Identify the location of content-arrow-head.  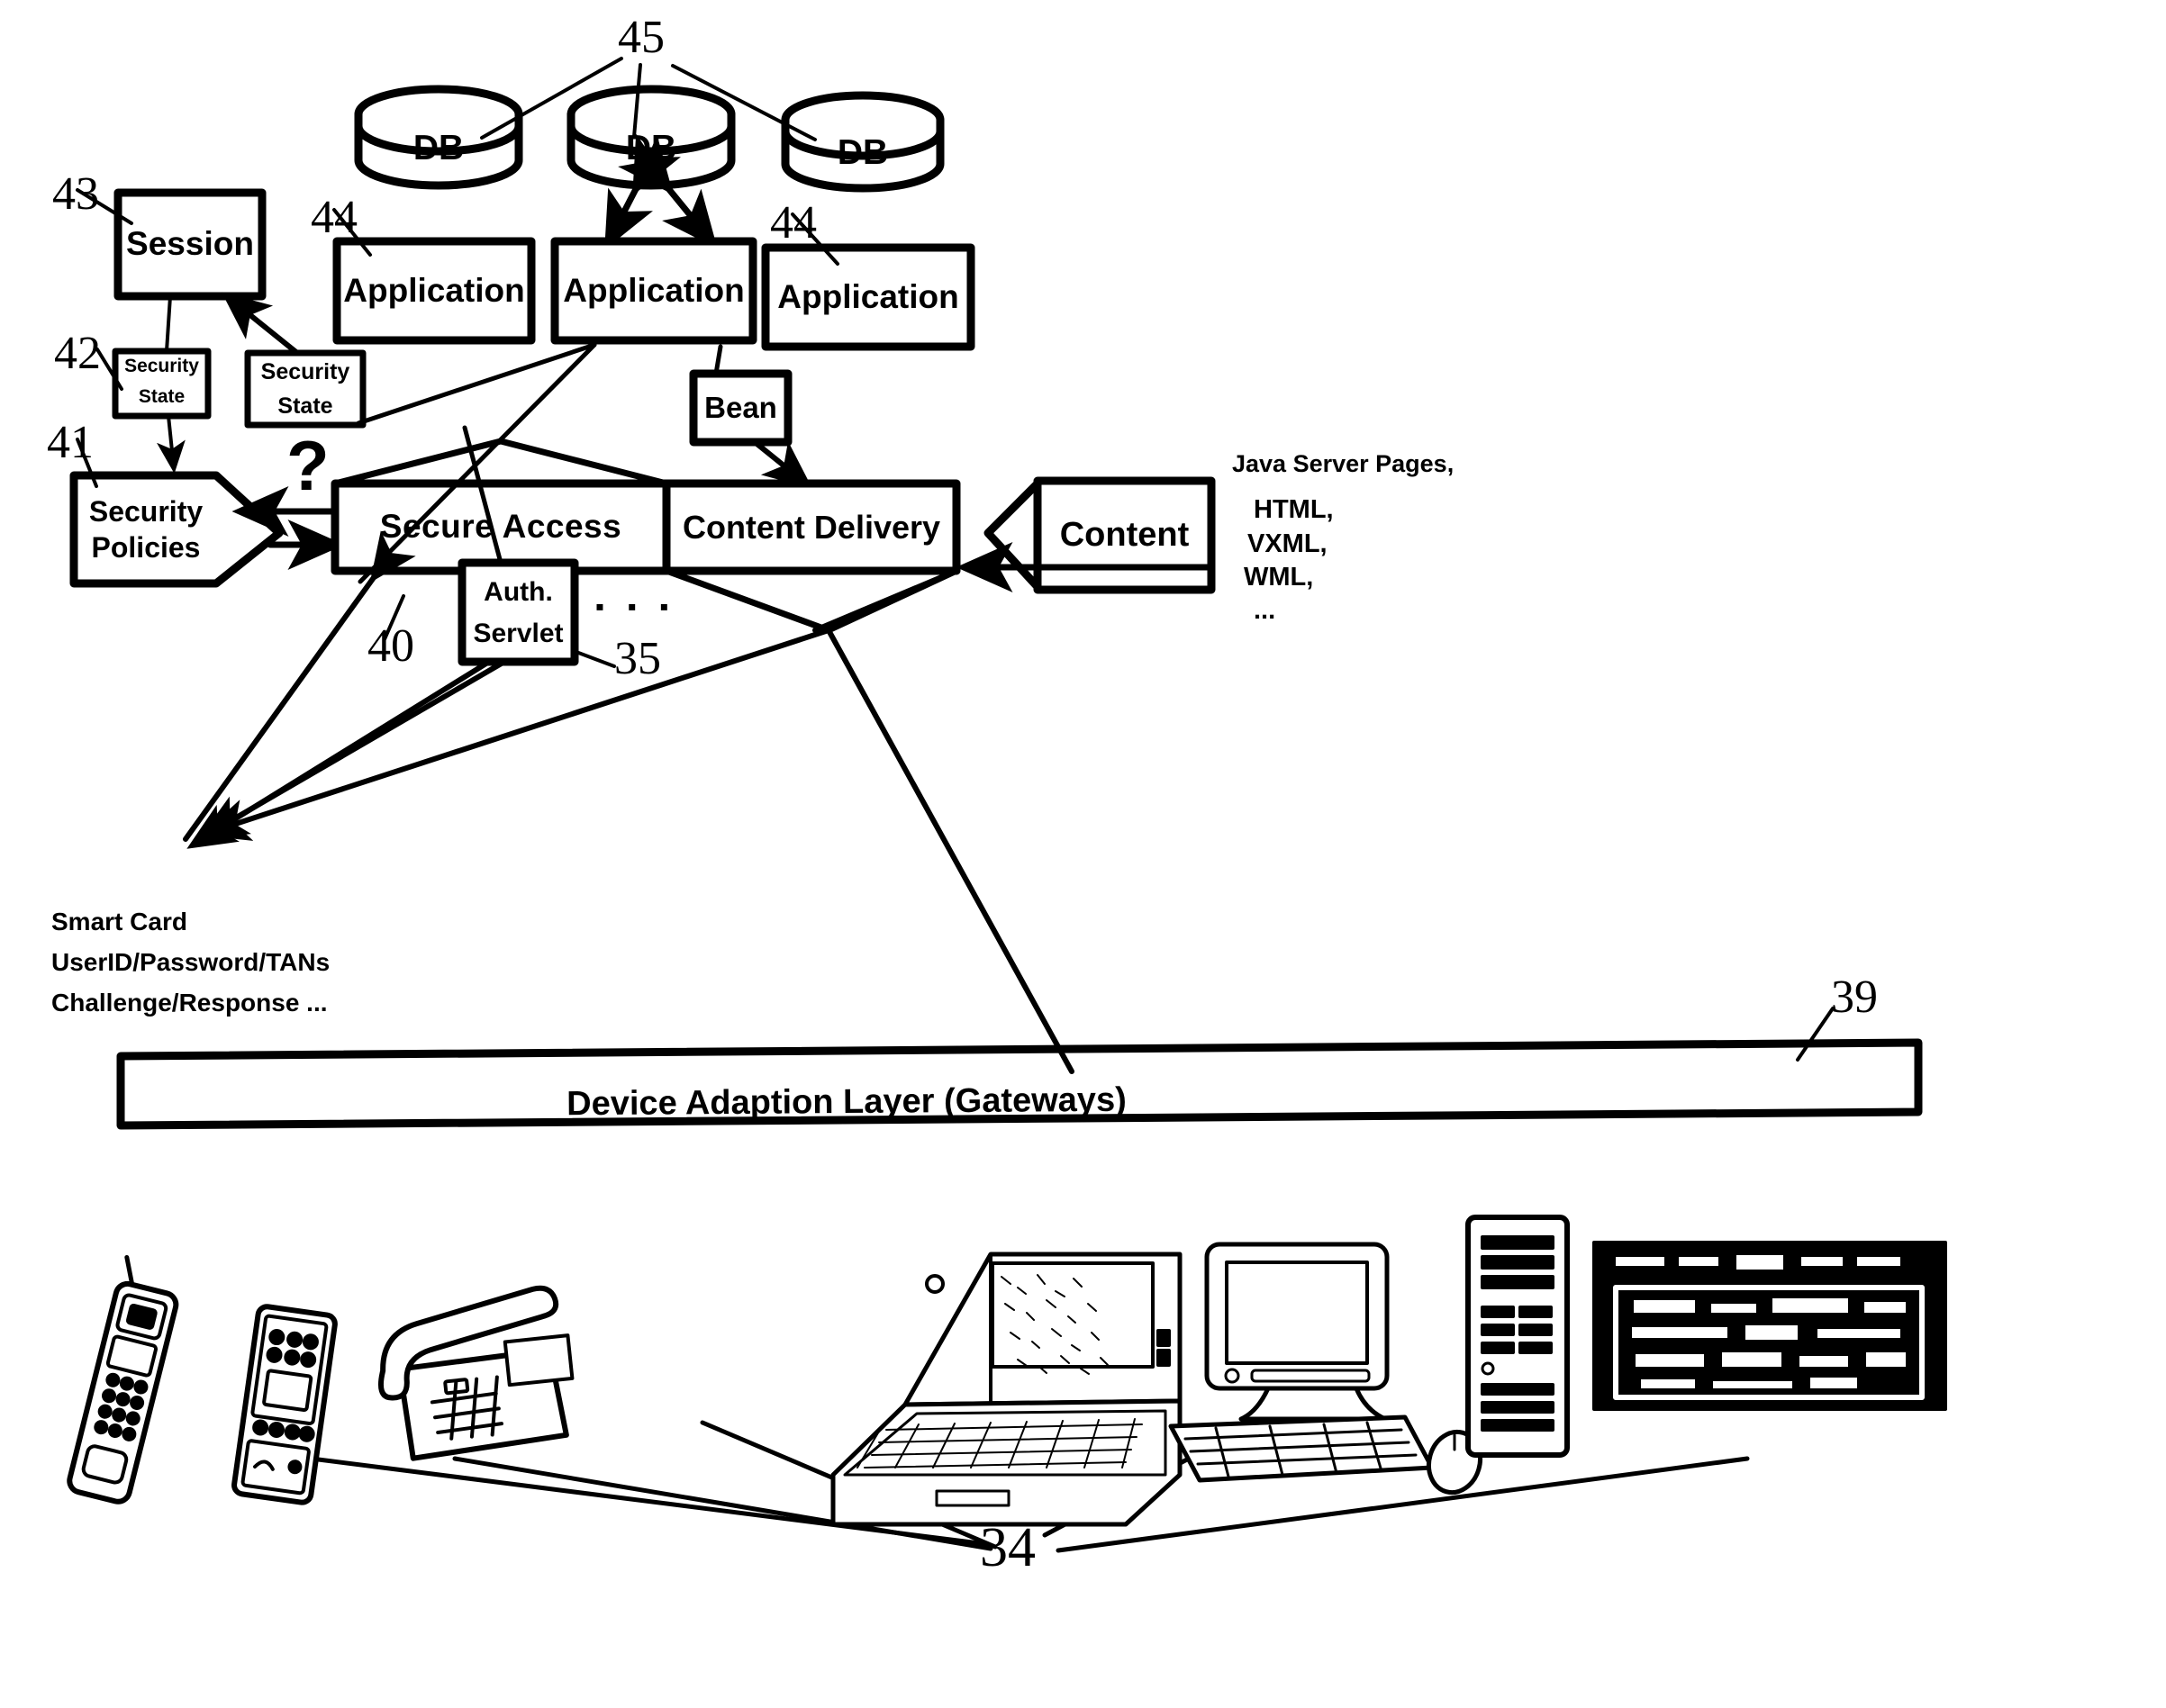
(1014, 535).